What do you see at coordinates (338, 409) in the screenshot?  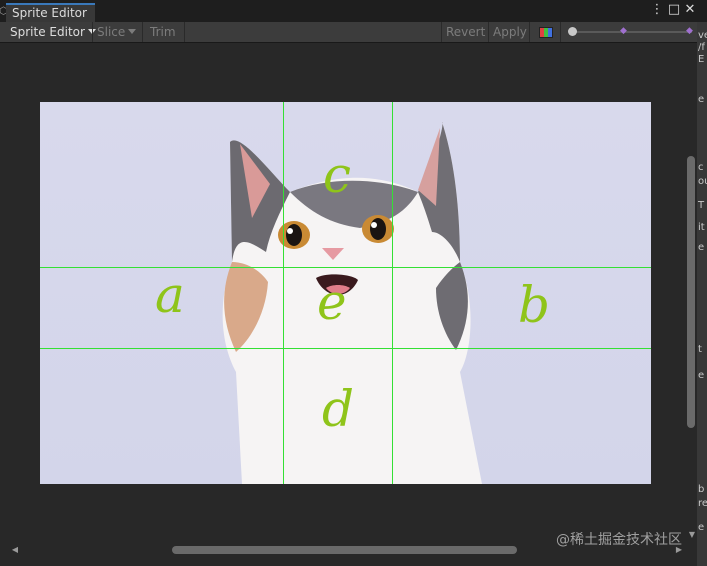 I see `annotation-bottom: d` at bounding box center [338, 409].